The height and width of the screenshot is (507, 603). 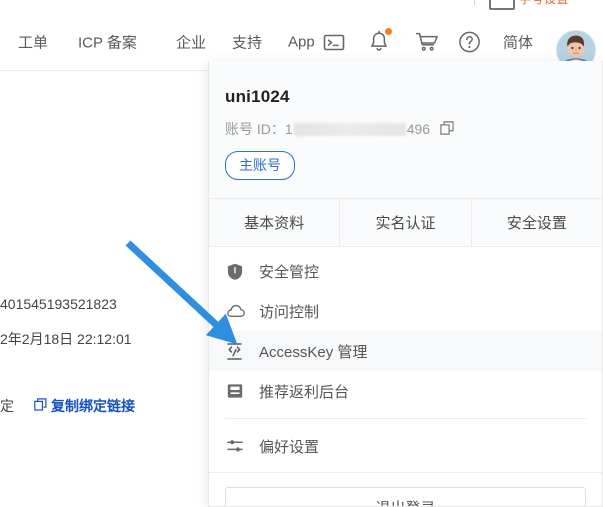 I want to click on nav-link-app: App, so click(x=301, y=42).